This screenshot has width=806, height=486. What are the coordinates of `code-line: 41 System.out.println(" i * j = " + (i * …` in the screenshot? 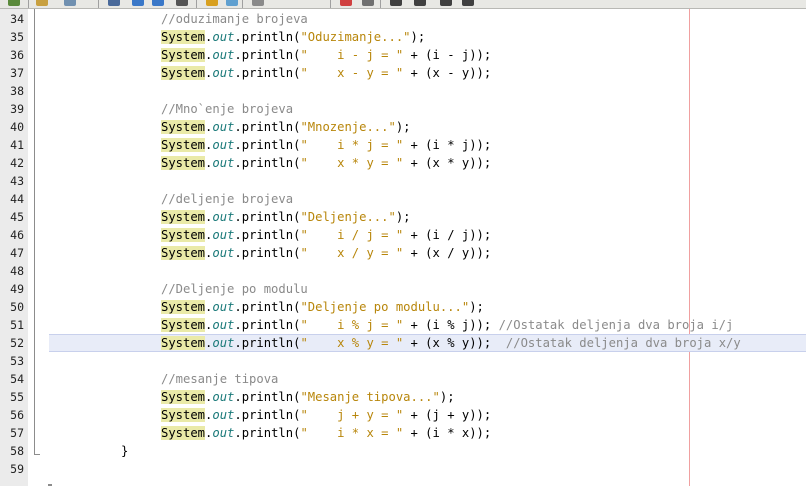 It's located at (403, 145).